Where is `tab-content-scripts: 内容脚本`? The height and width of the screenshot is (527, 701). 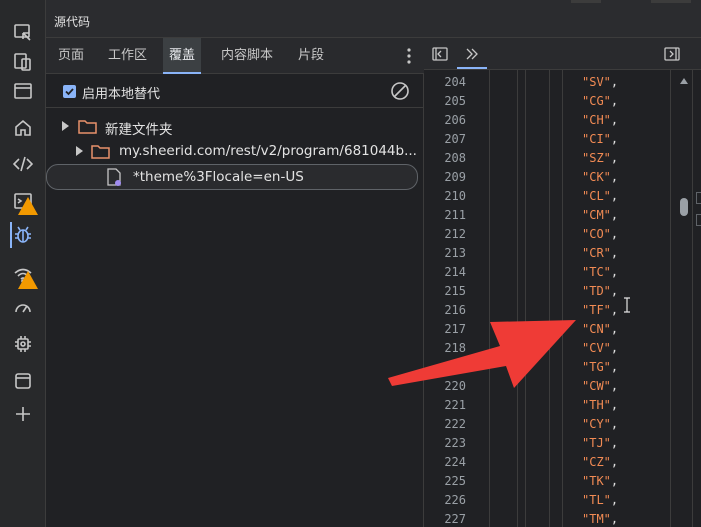 tab-content-scripts: 内容脚本 is located at coordinates (247, 56).